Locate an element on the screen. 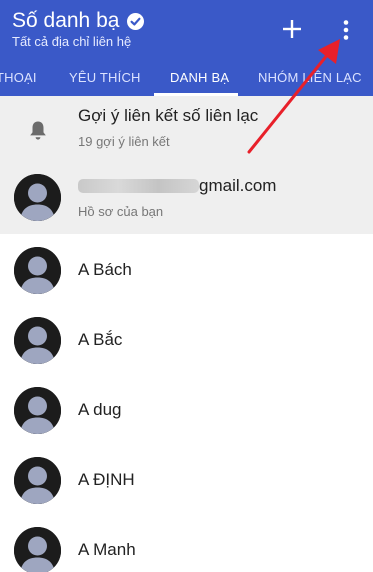  tab-contacts: DANH BẠ is located at coordinates (199, 77).